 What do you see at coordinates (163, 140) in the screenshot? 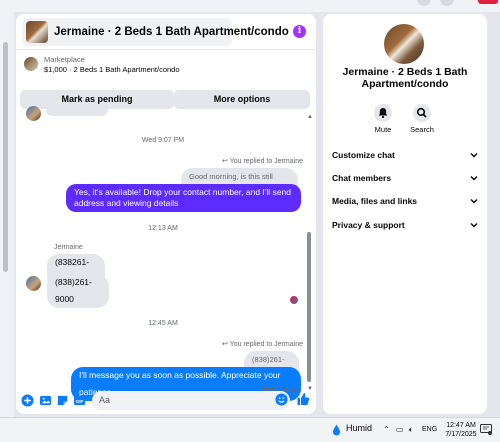
I see `timestamp: Wed 9:07 PM` at bounding box center [163, 140].